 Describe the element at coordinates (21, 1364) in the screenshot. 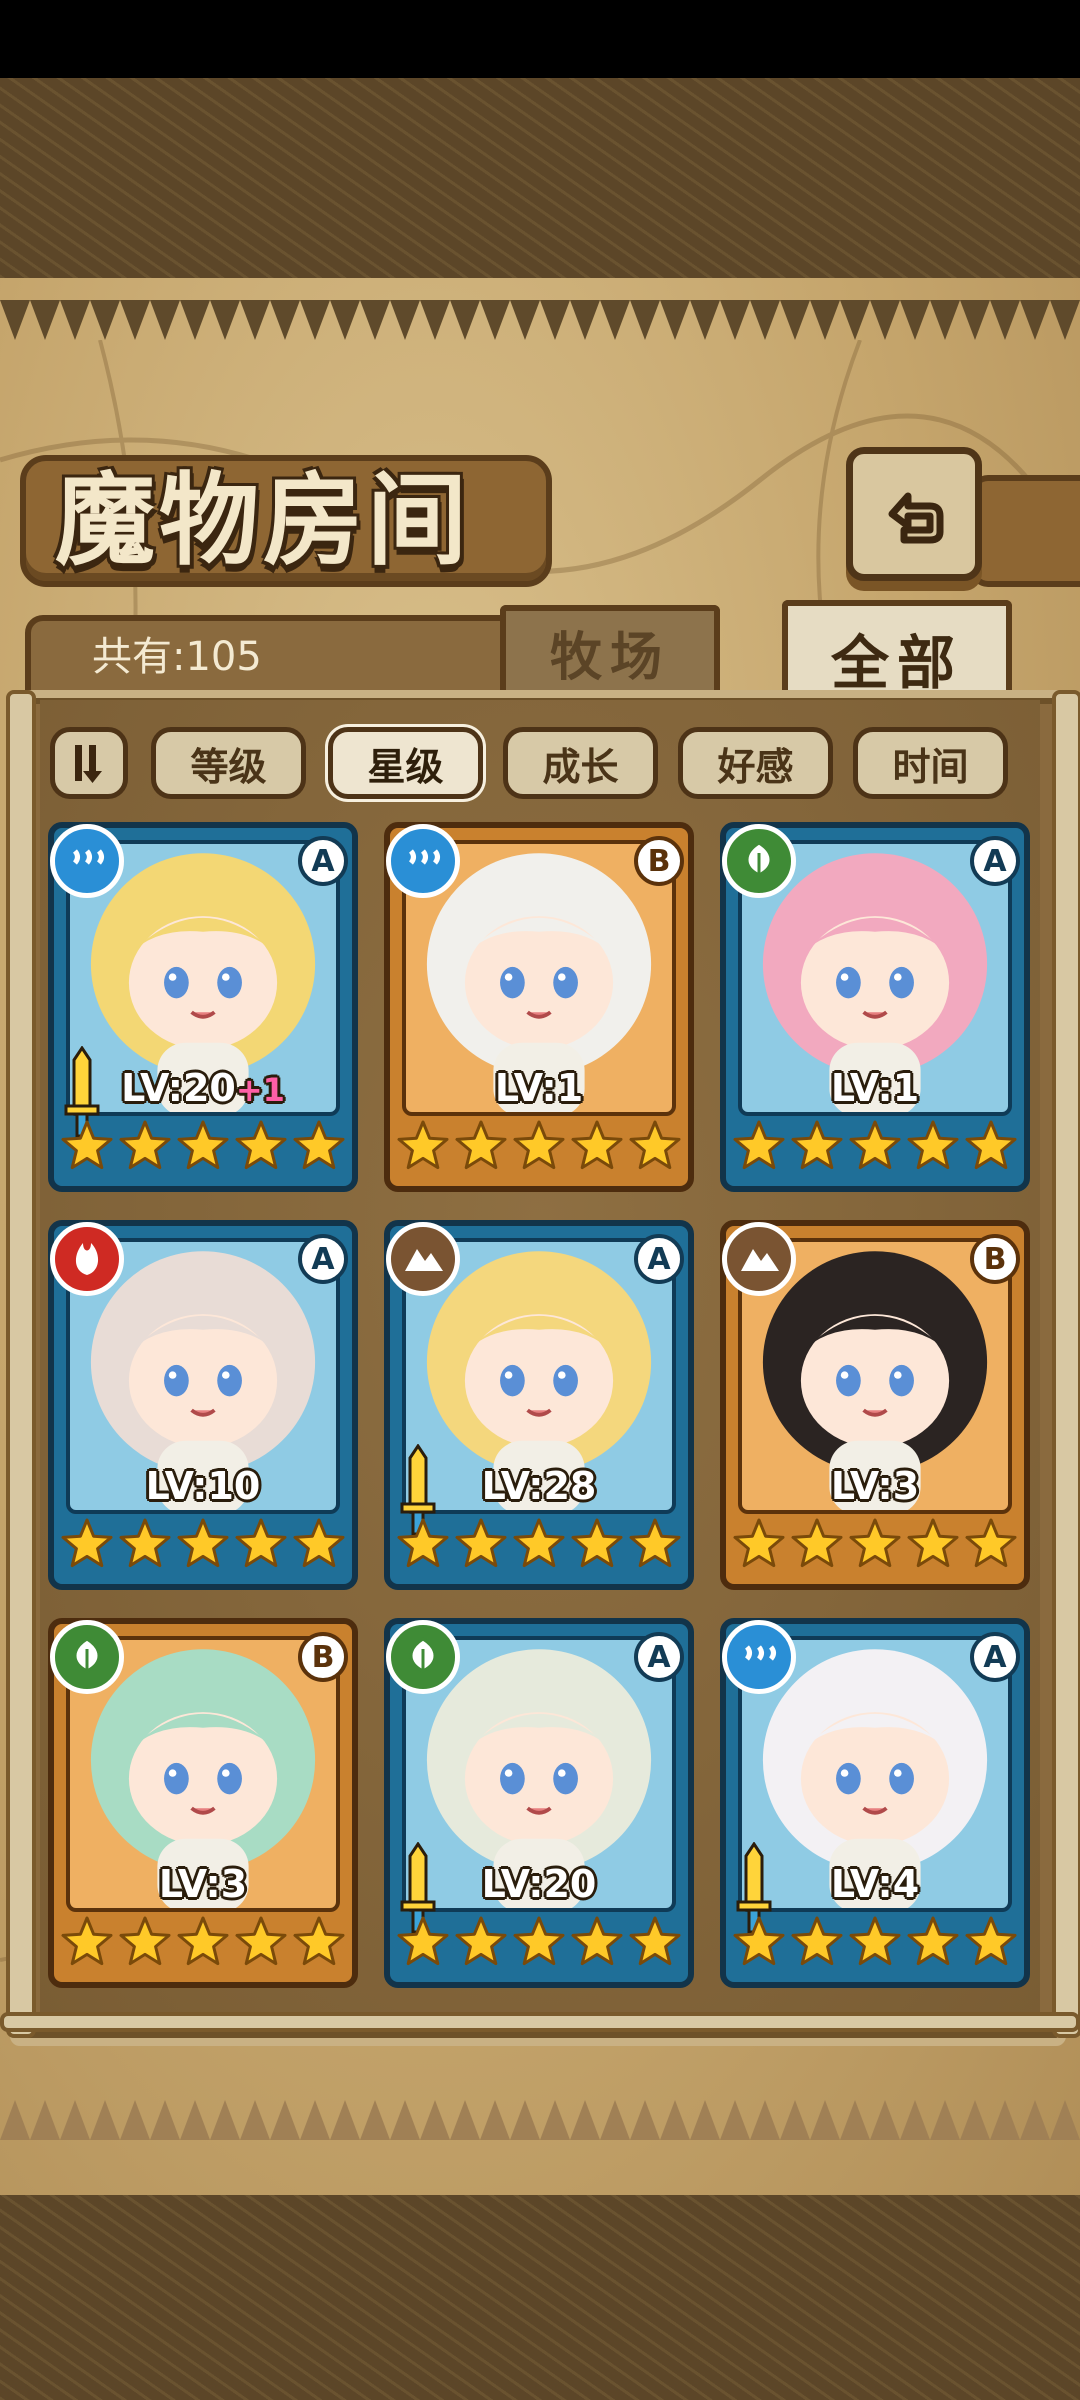

I see `panel-rail-left` at that location.